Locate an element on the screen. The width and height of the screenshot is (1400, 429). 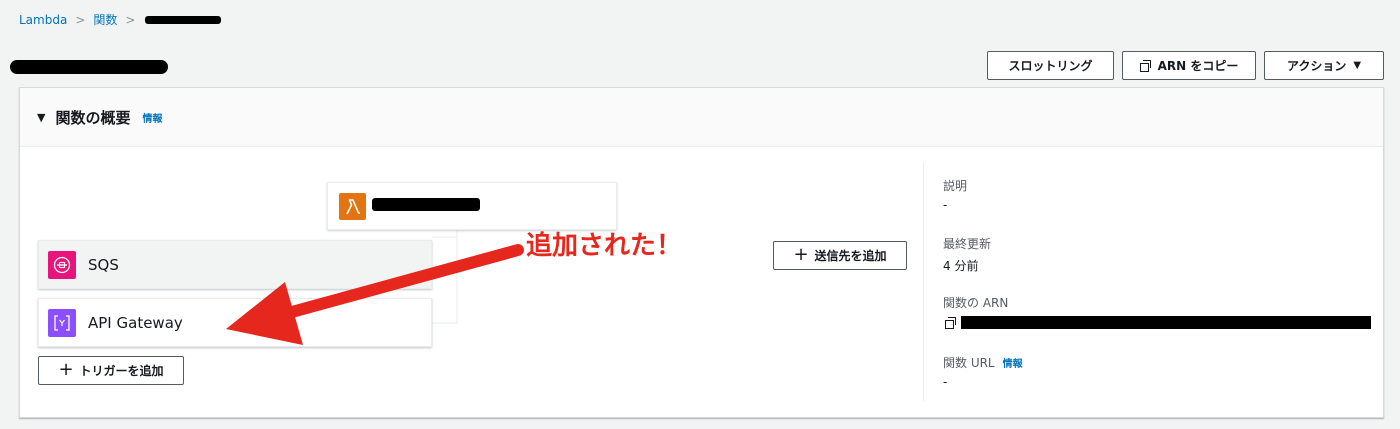
add-destination-button: + 送信先を追加 is located at coordinates (840, 255).